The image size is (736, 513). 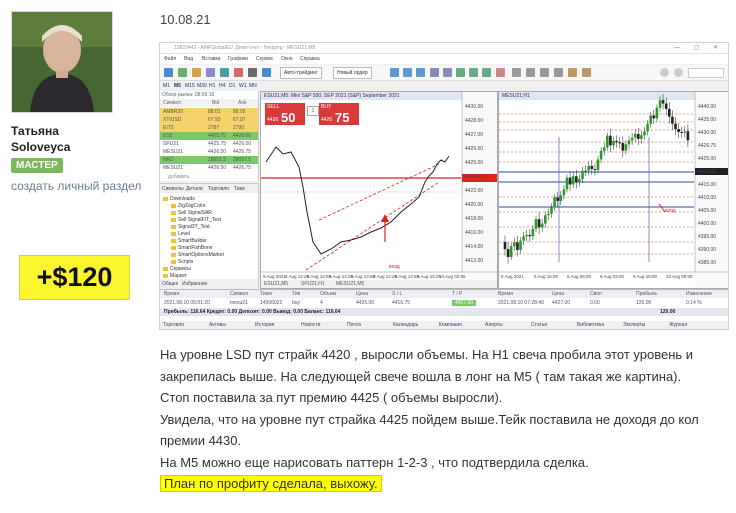 I want to click on toolbox-tab: История, so click(x=264, y=325).